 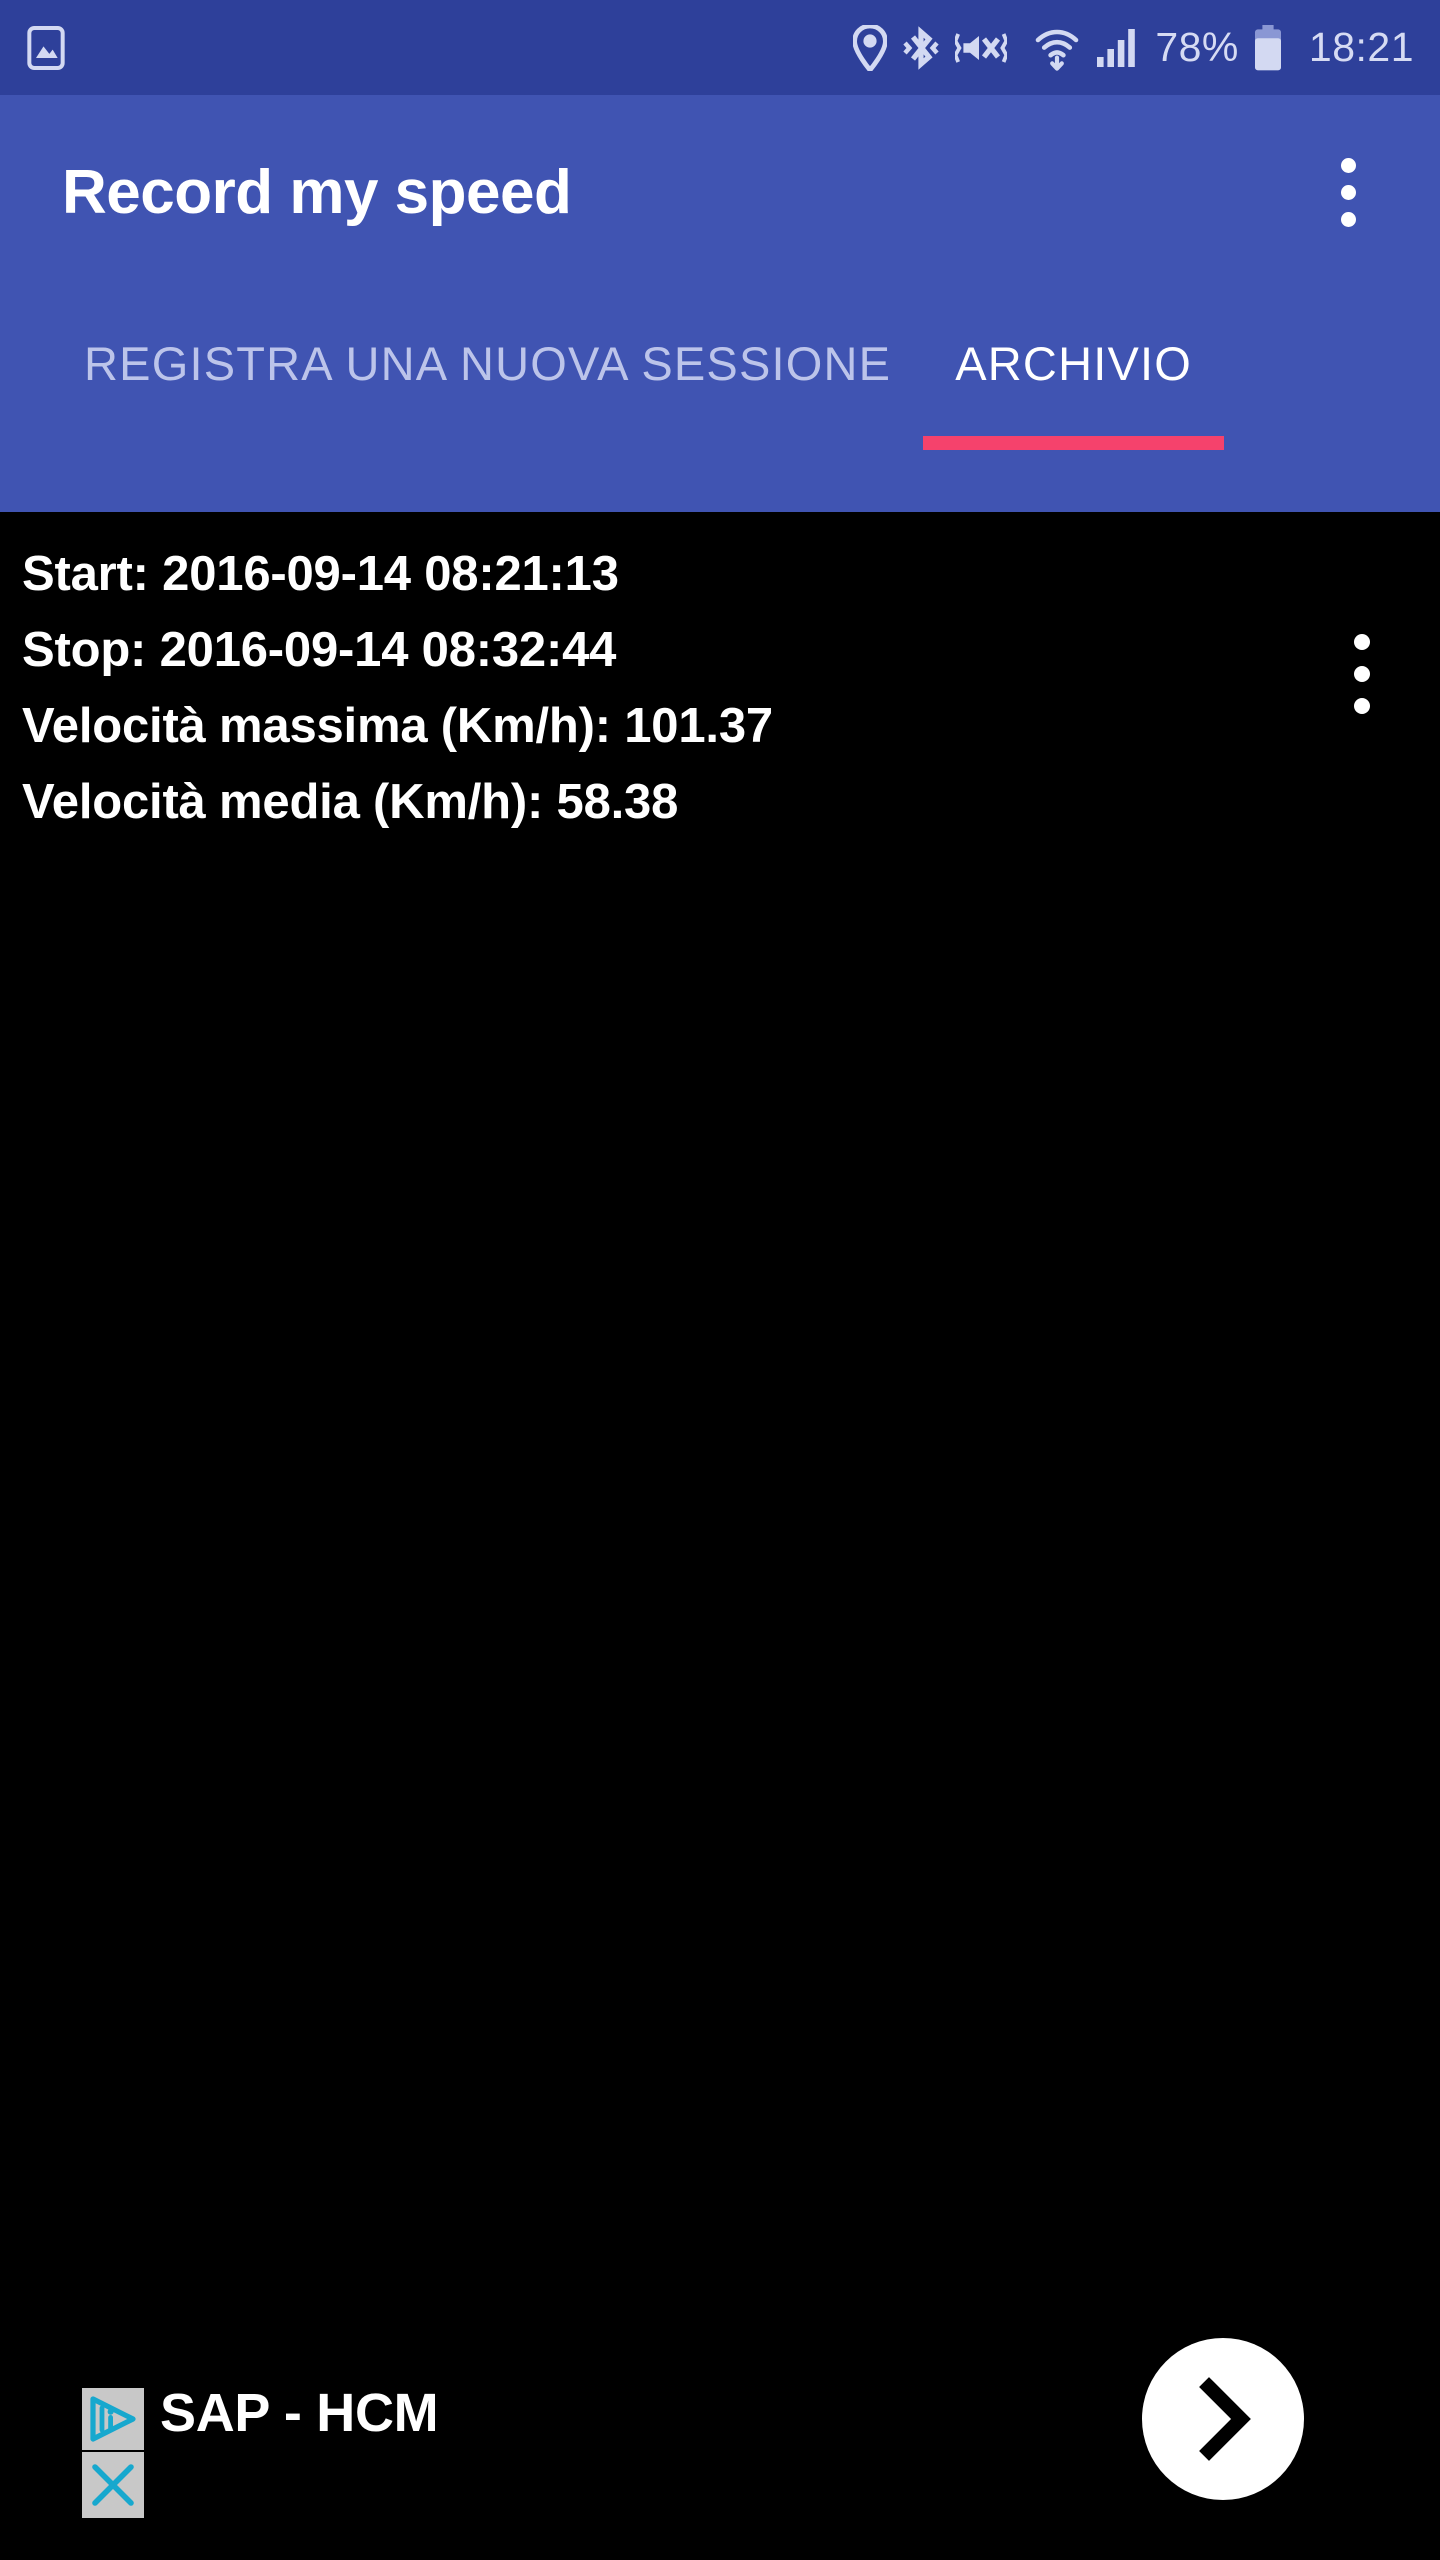 I want to click on tab-archivio: ARCHIVIO, so click(x=1074, y=363).